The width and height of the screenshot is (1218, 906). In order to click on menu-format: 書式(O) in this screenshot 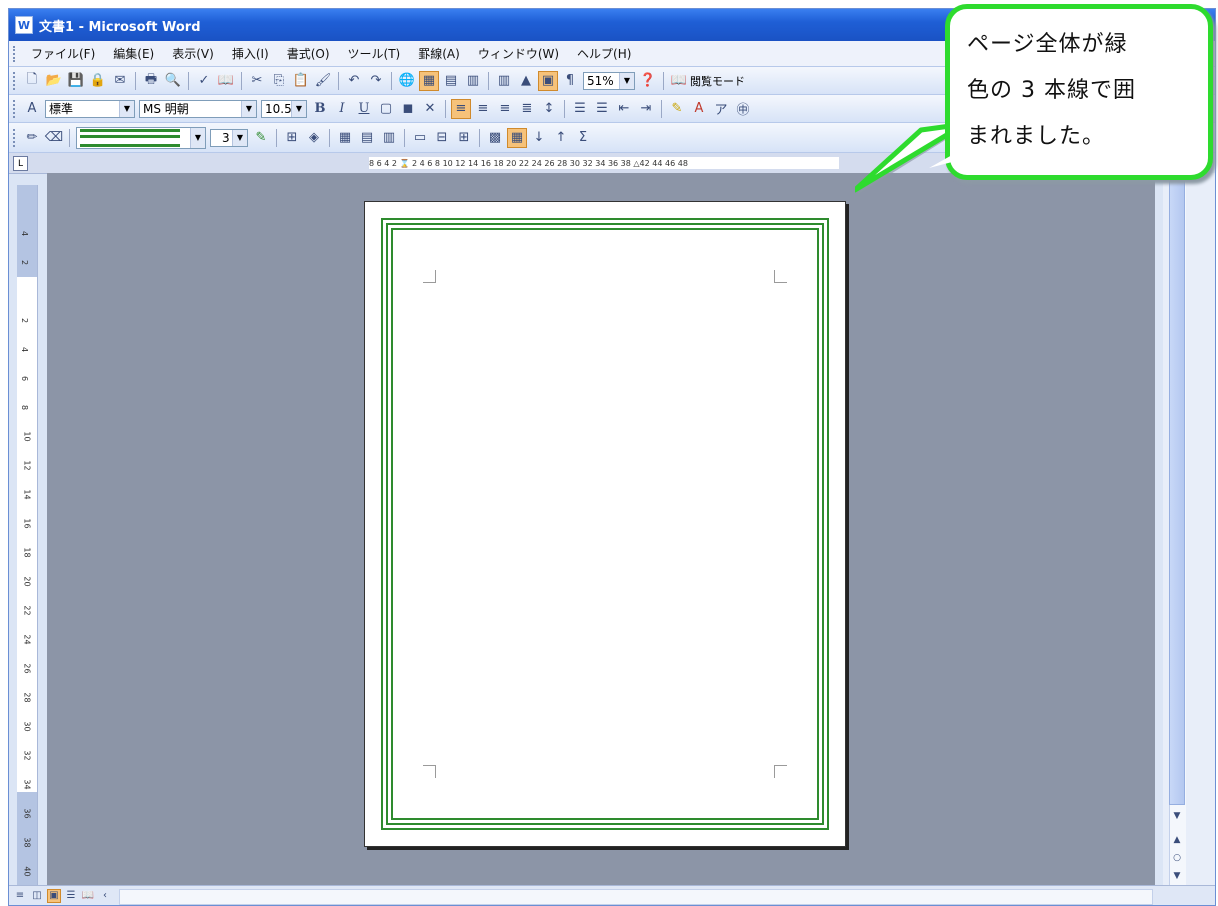, I will do `click(308, 53)`.